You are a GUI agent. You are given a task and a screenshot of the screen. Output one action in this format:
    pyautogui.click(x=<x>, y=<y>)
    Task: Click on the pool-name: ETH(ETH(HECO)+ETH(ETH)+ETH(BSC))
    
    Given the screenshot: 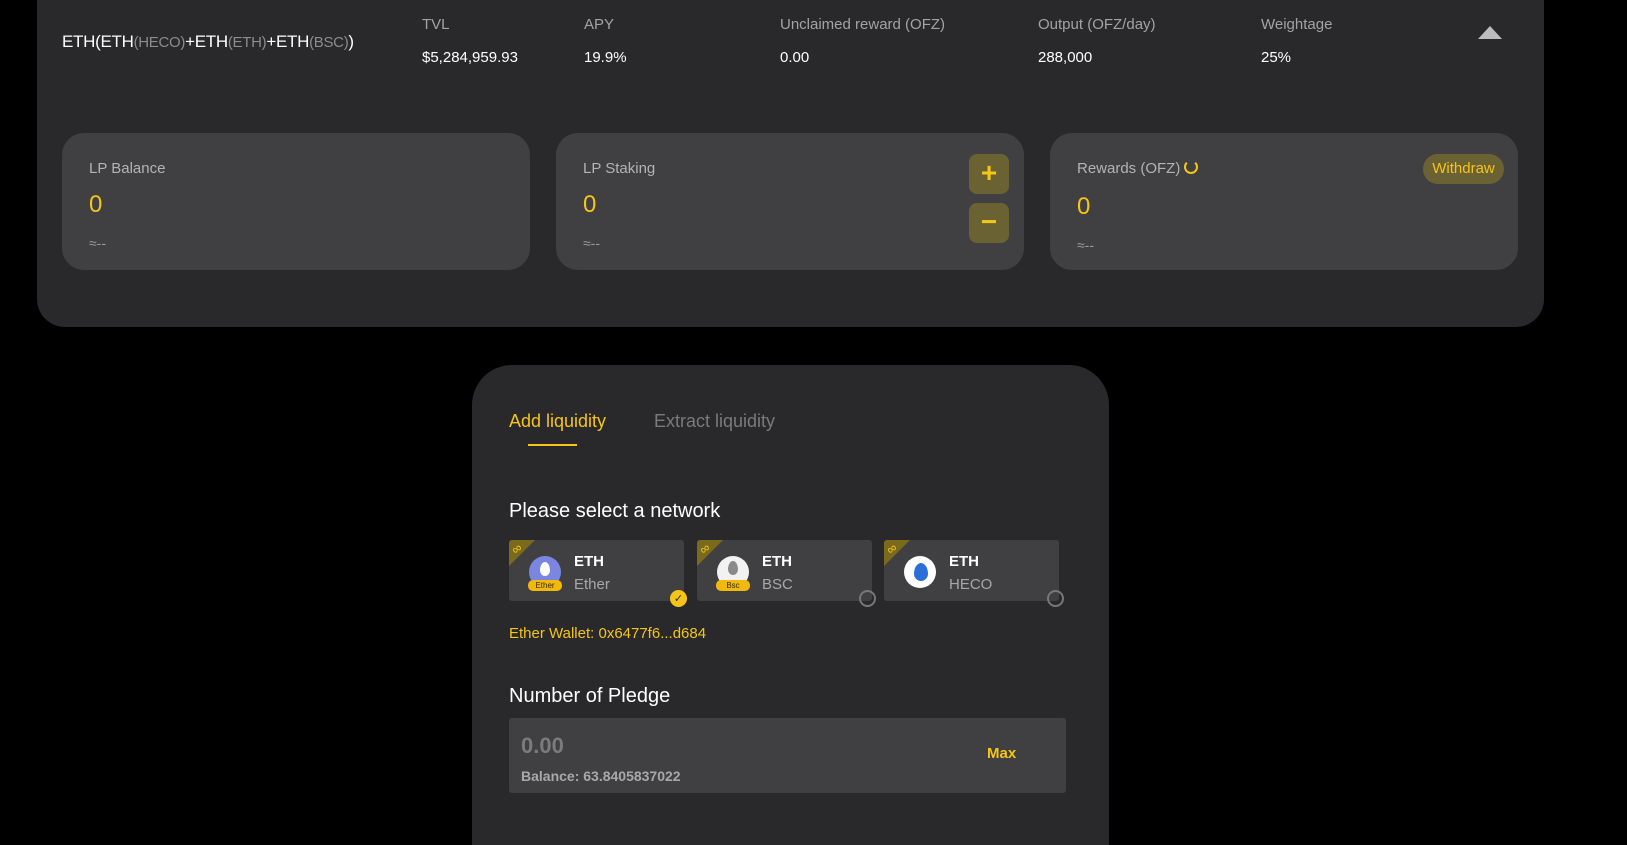 What is the action you would take?
    pyautogui.click(x=208, y=42)
    